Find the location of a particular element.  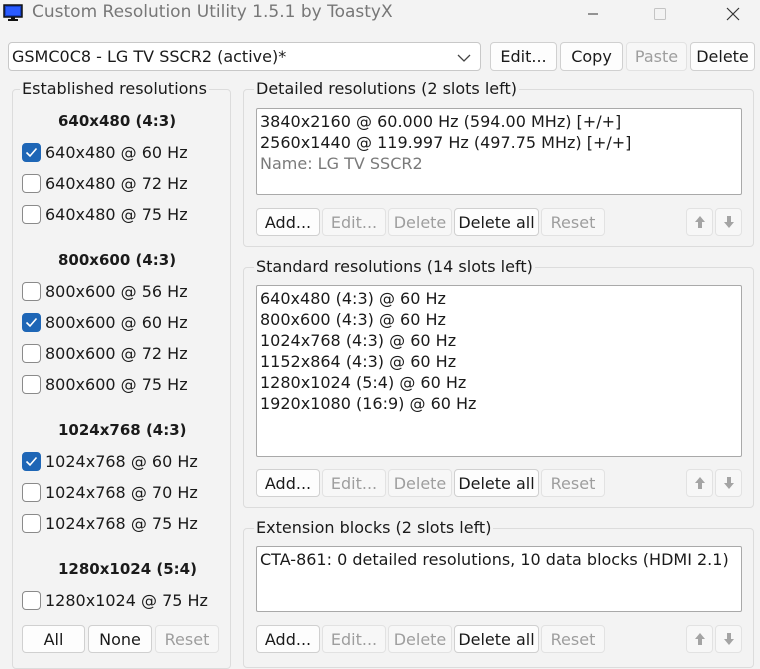

monitor-select: GSMC0C8 - LG TV SSCR2 (active)* is located at coordinates (244, 56).